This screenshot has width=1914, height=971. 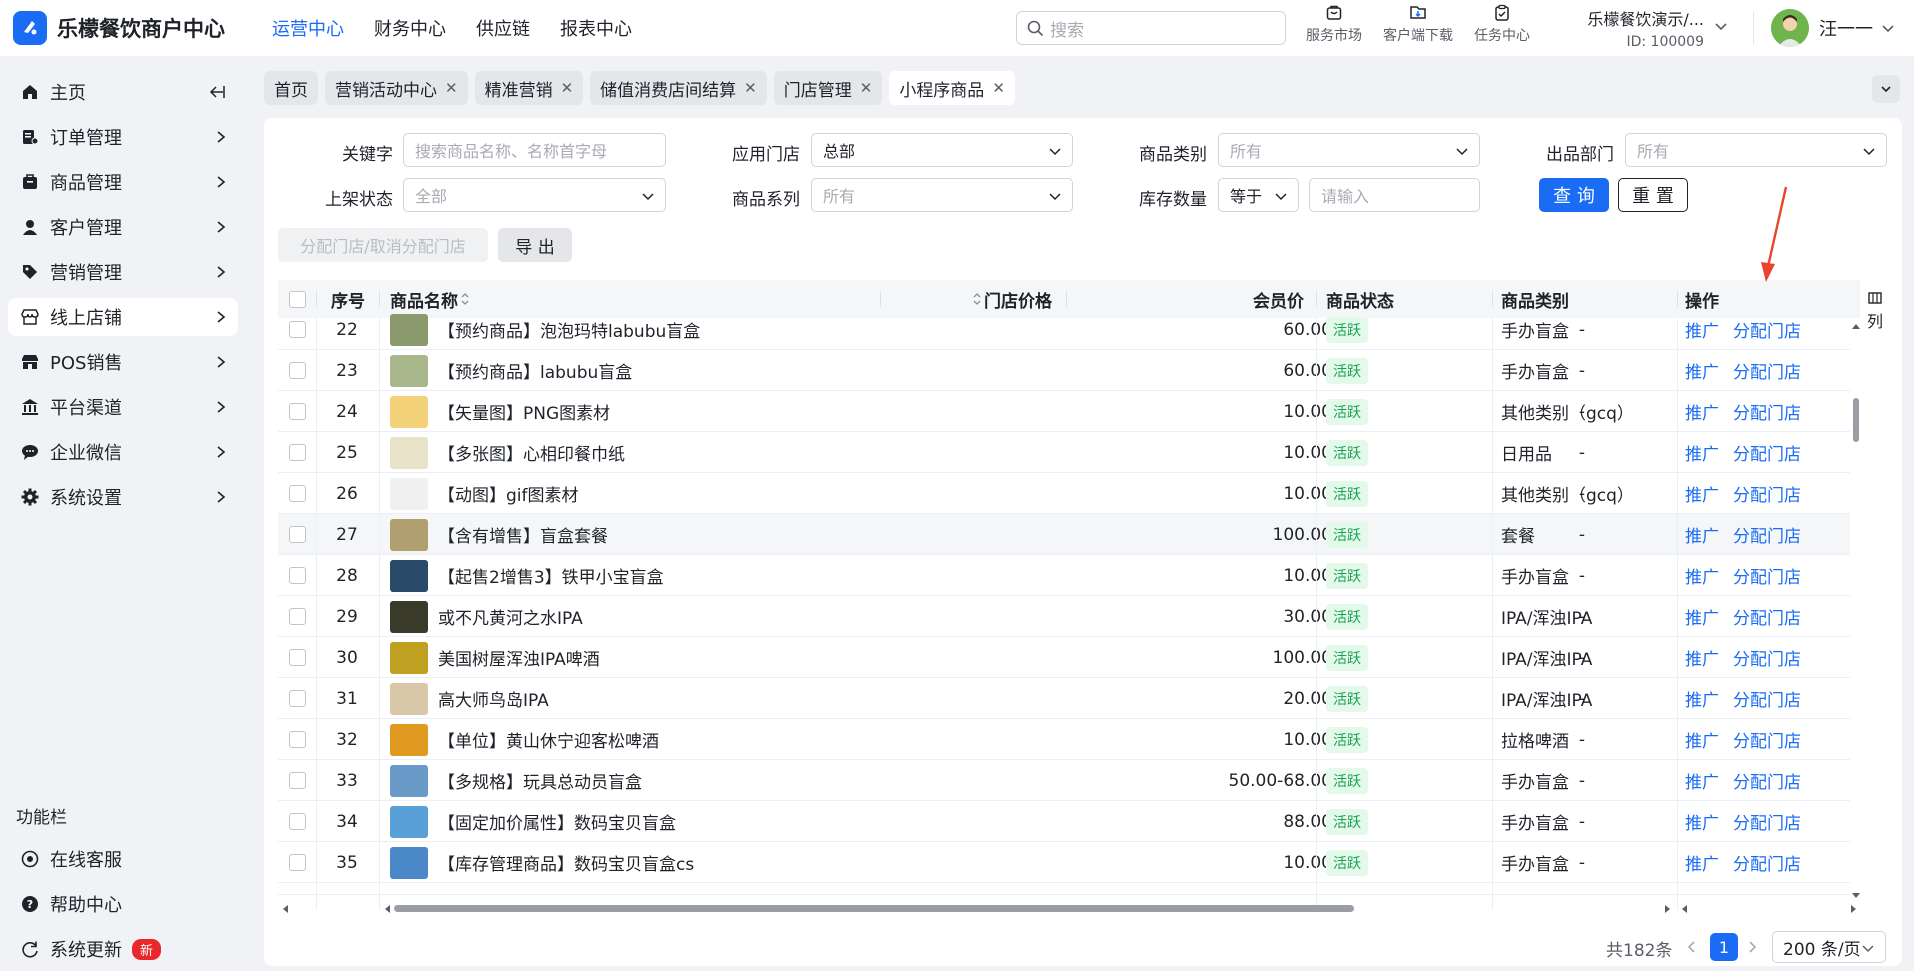 What do you see at coordinates (1064, 493) in the screenshot?
I see `table-row: 26 【动图】gif图素材 10.00- 活跃 其他类别（gcq） 推广 分配门店` at bounding box center [1064, 493].